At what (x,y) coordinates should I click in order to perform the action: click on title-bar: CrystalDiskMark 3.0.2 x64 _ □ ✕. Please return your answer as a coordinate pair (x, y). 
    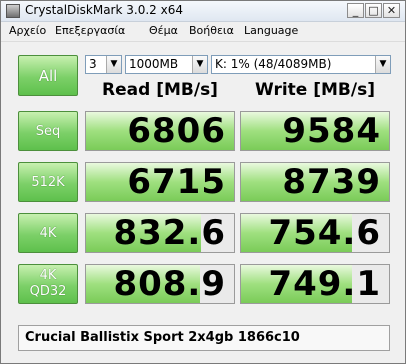
    Looking at the image, I should click on (203, 11).